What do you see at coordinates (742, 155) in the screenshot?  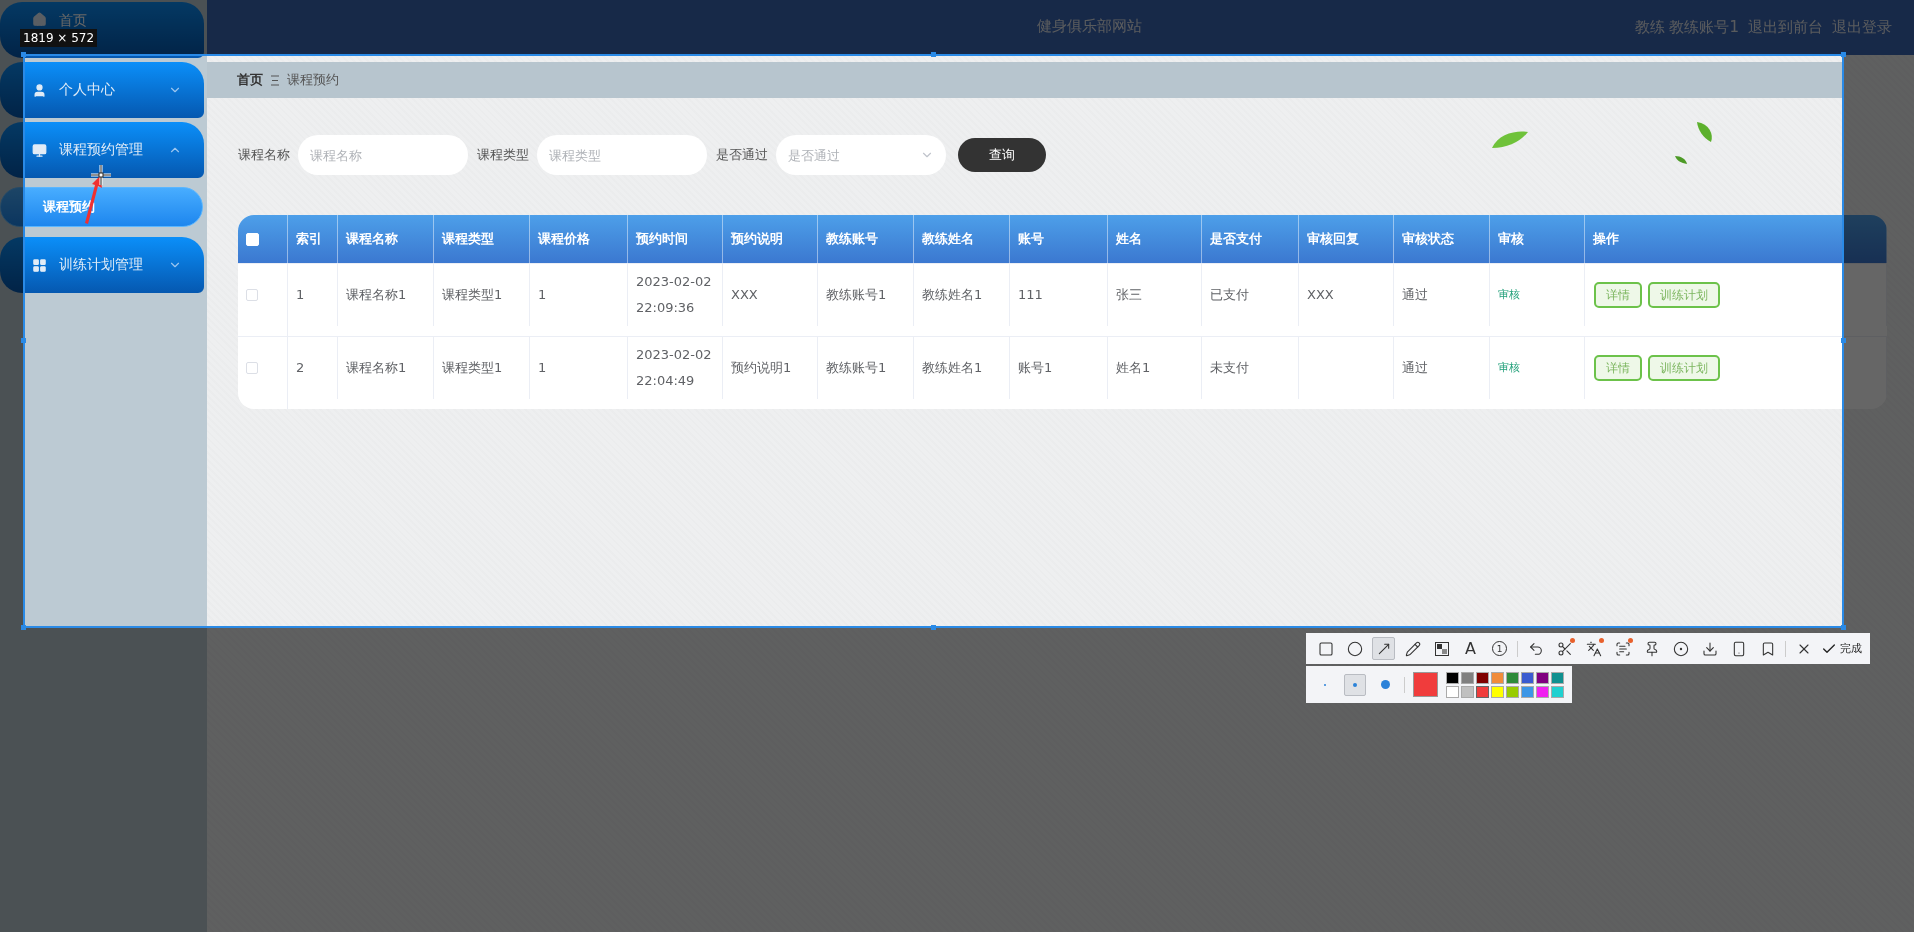 I see `filter-label: 是否通过` at bounding box center [742, 155].